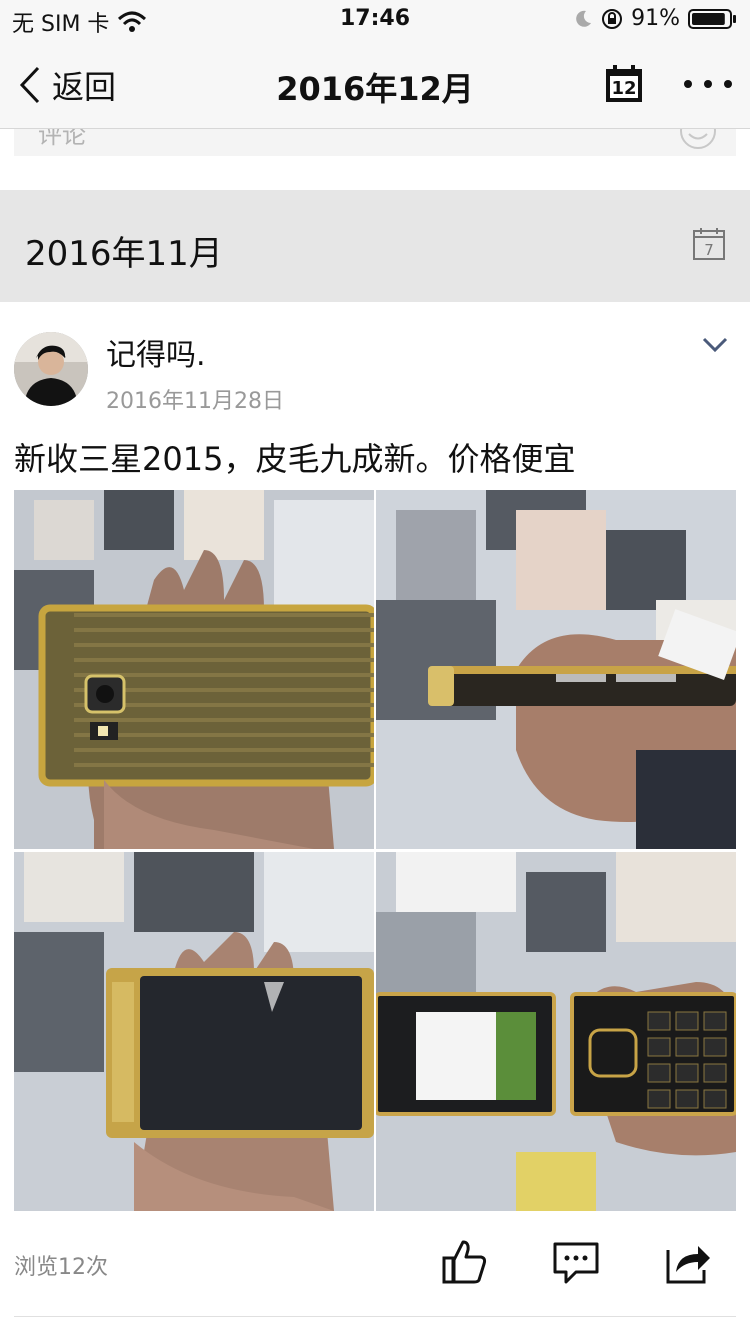 This screenshot has width=750, height=1334. What do you see at coordinates (375, 20) in the screenshot?
I see `status-bar: 无 SIM 卡 17:46 91%` at bounding box center [375, 20].